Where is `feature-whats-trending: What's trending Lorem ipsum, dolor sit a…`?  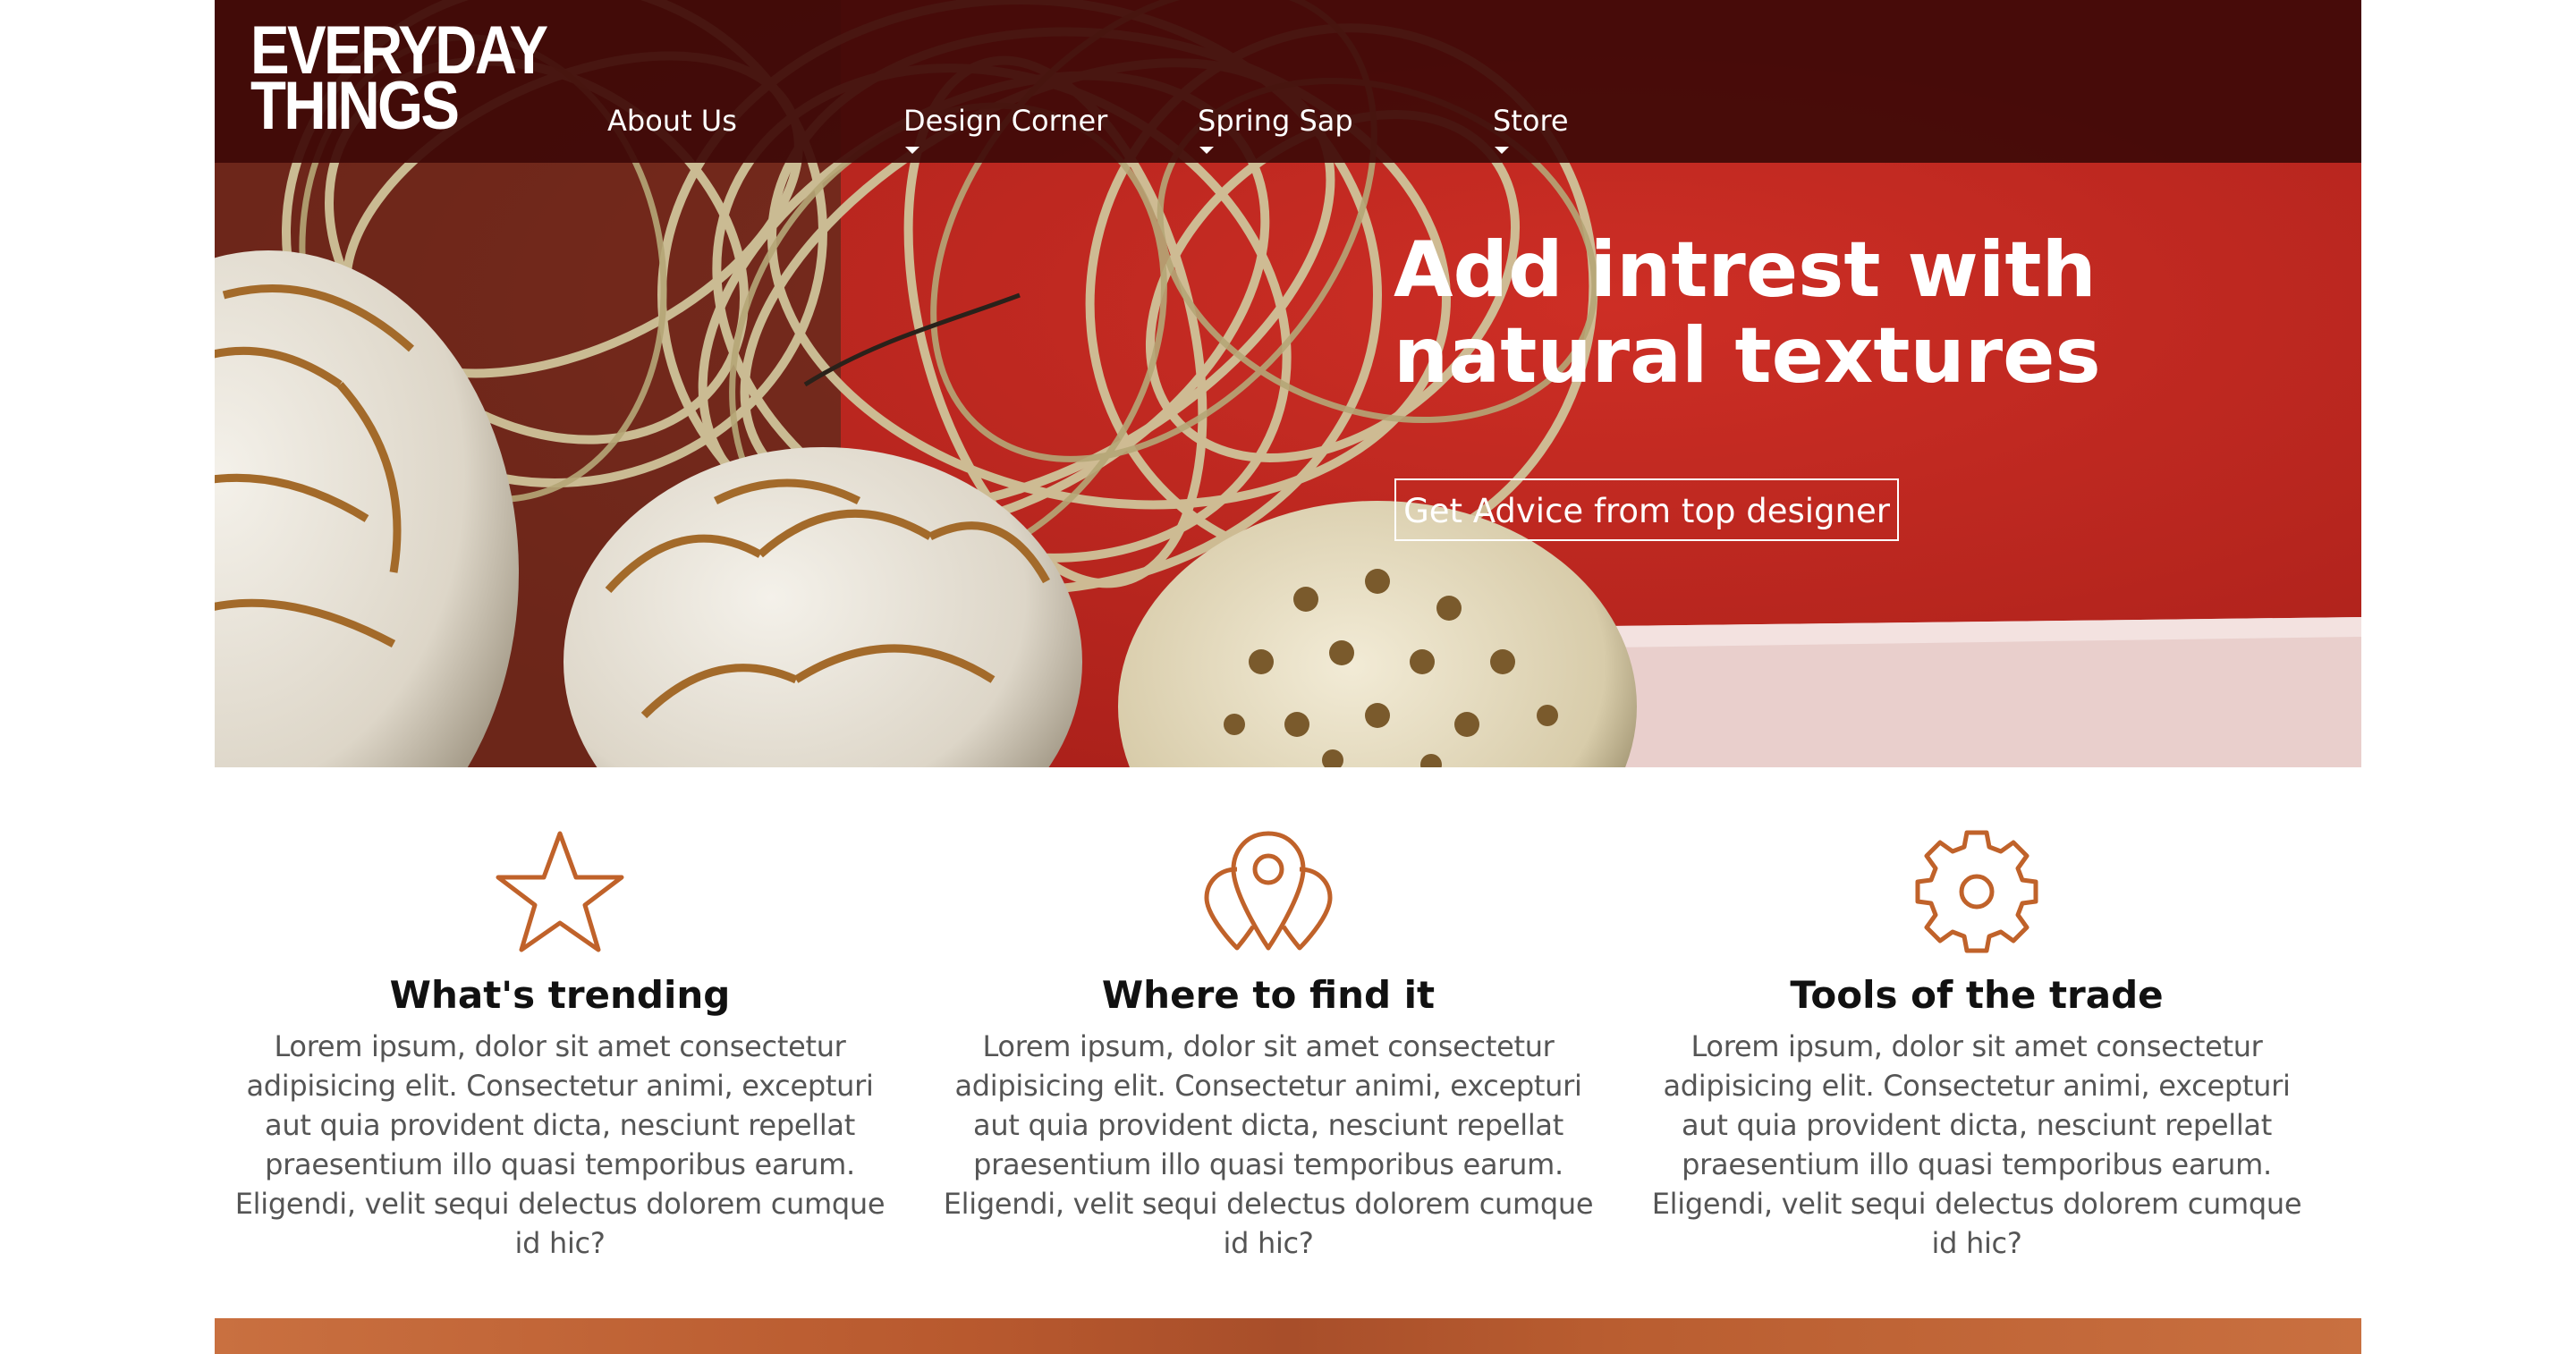
feature-whats-trending: What's trending Lorem ipsum, dolor sit a… is located at coordinates (560, 1045).